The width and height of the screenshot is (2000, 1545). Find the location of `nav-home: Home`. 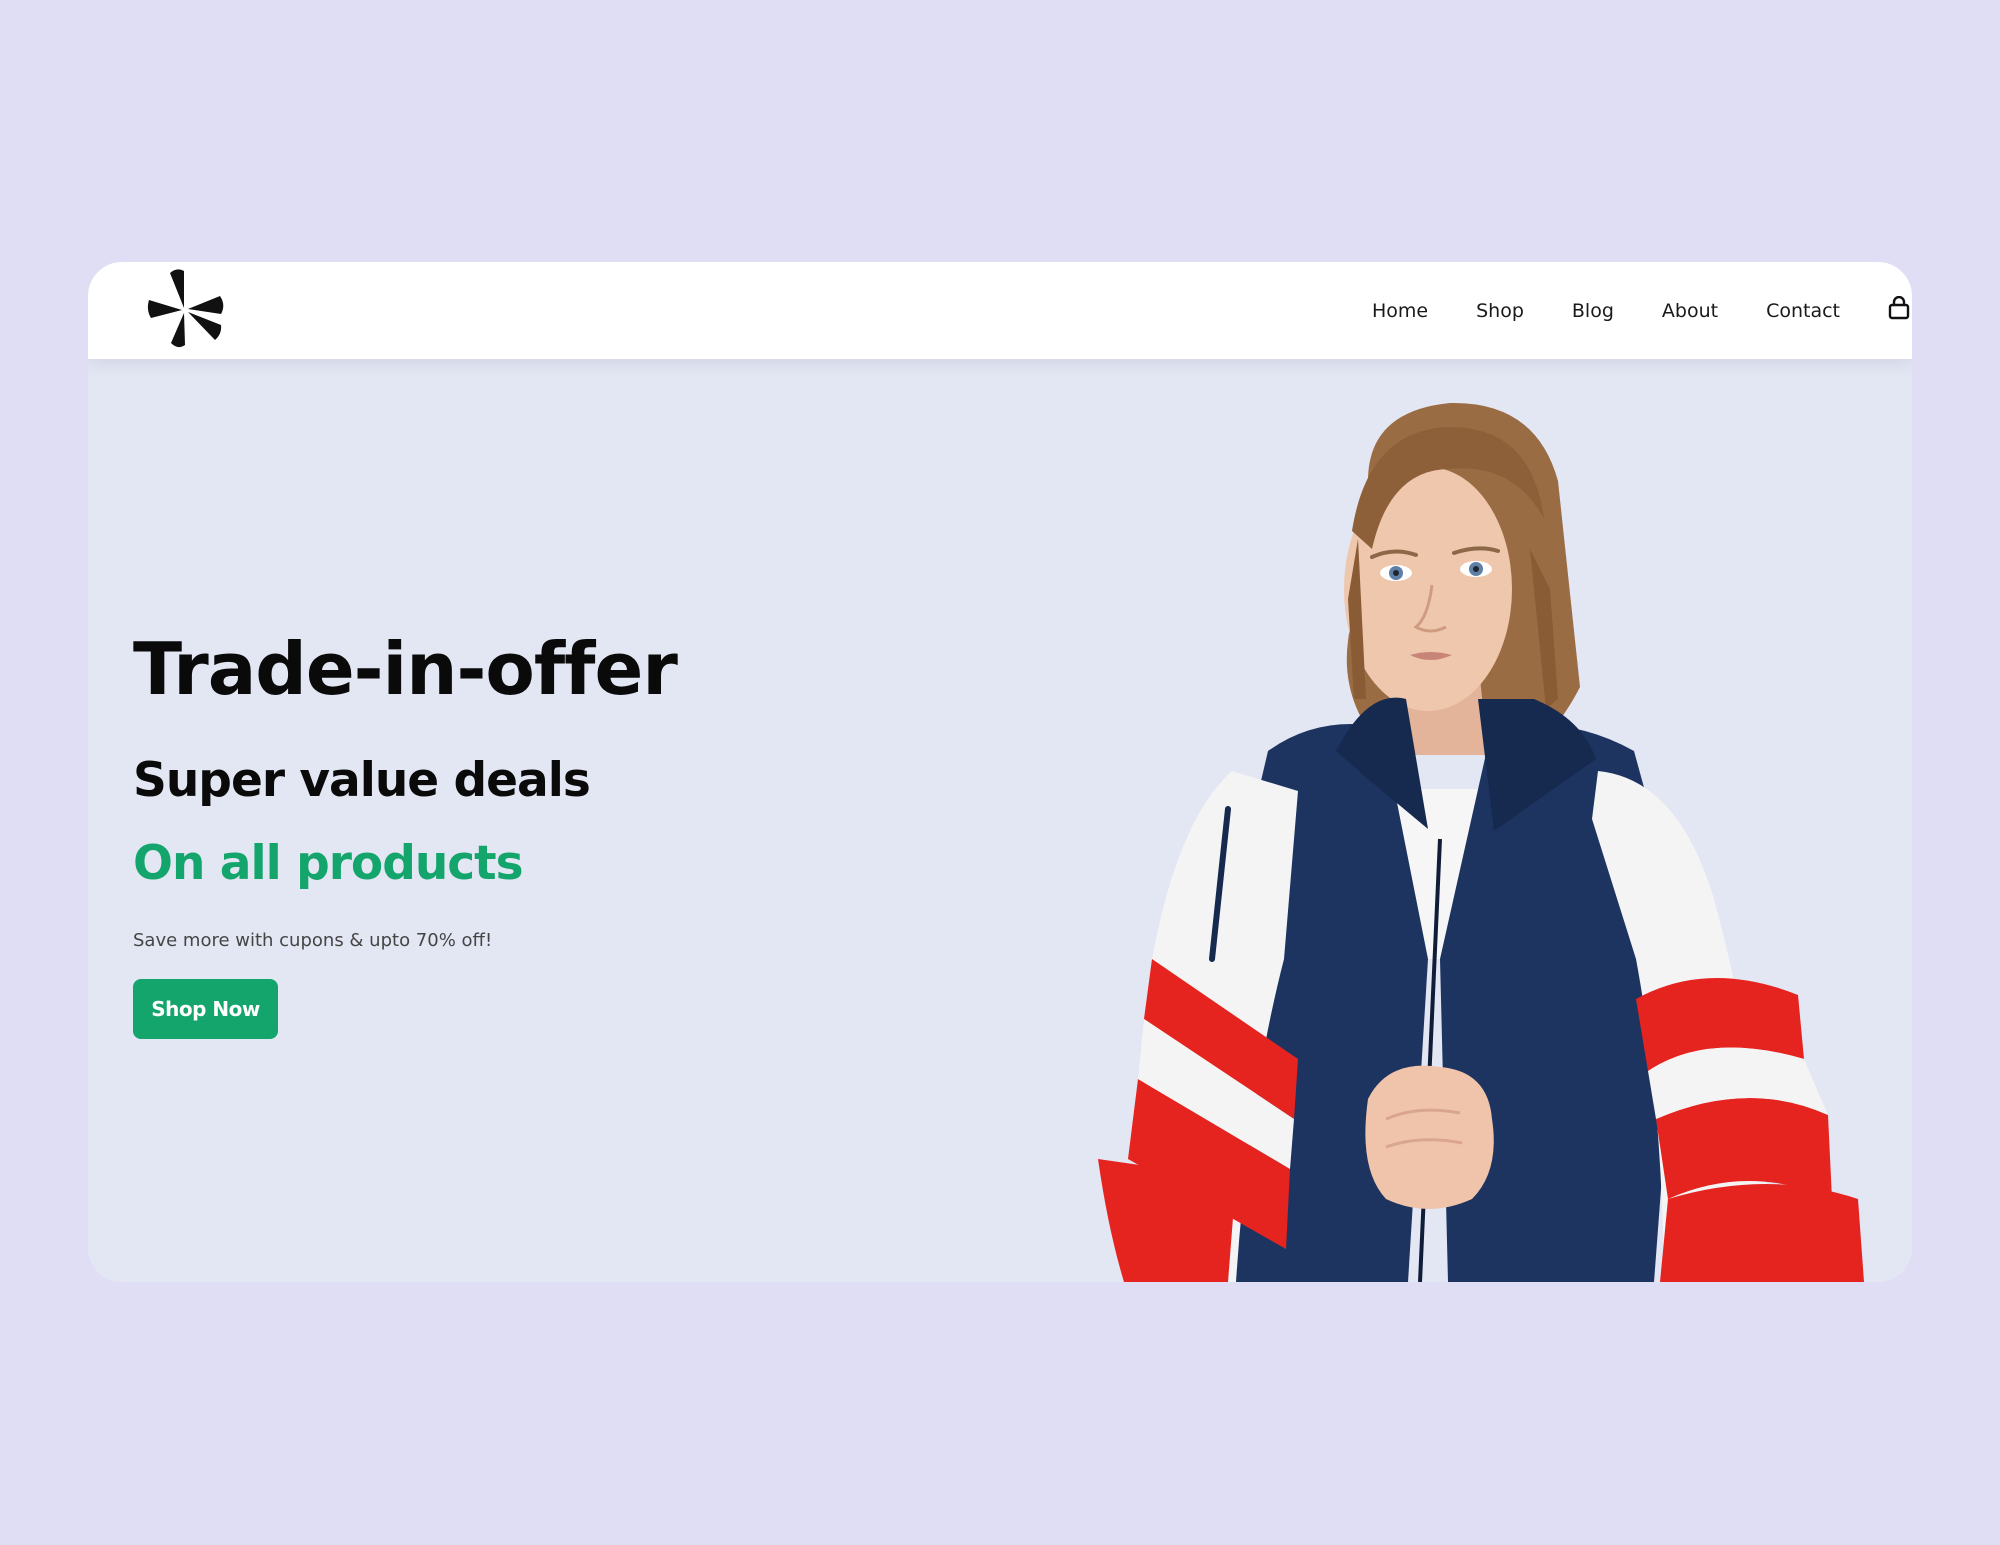

nav-home: Home is located at coordinates (1400, 311).